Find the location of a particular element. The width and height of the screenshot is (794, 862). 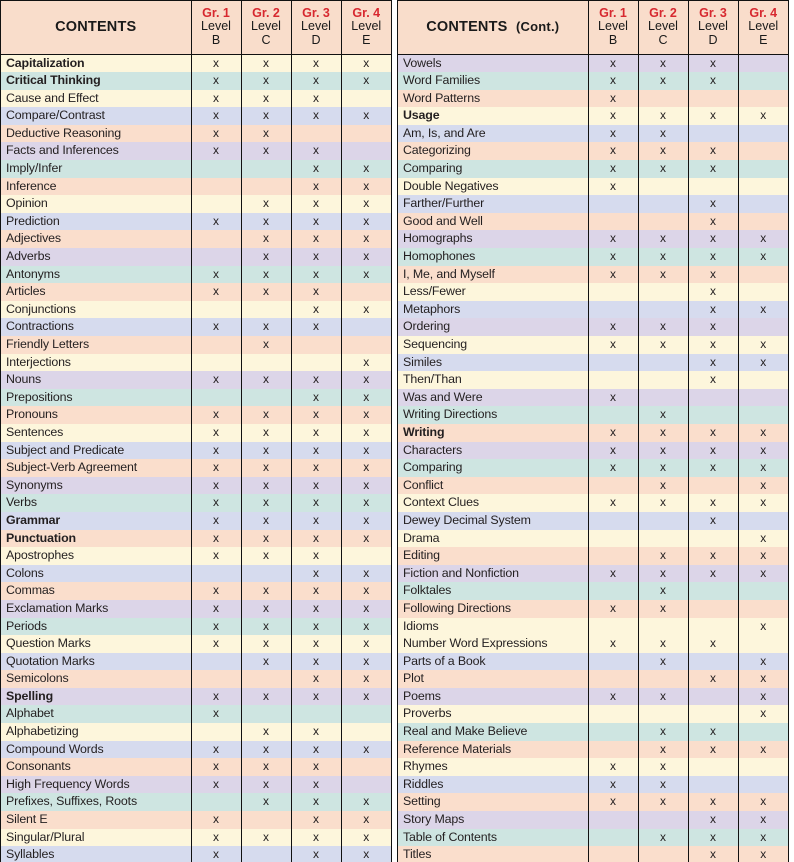

table-row: Nouns x x x x is located at coordinates (196, 380).